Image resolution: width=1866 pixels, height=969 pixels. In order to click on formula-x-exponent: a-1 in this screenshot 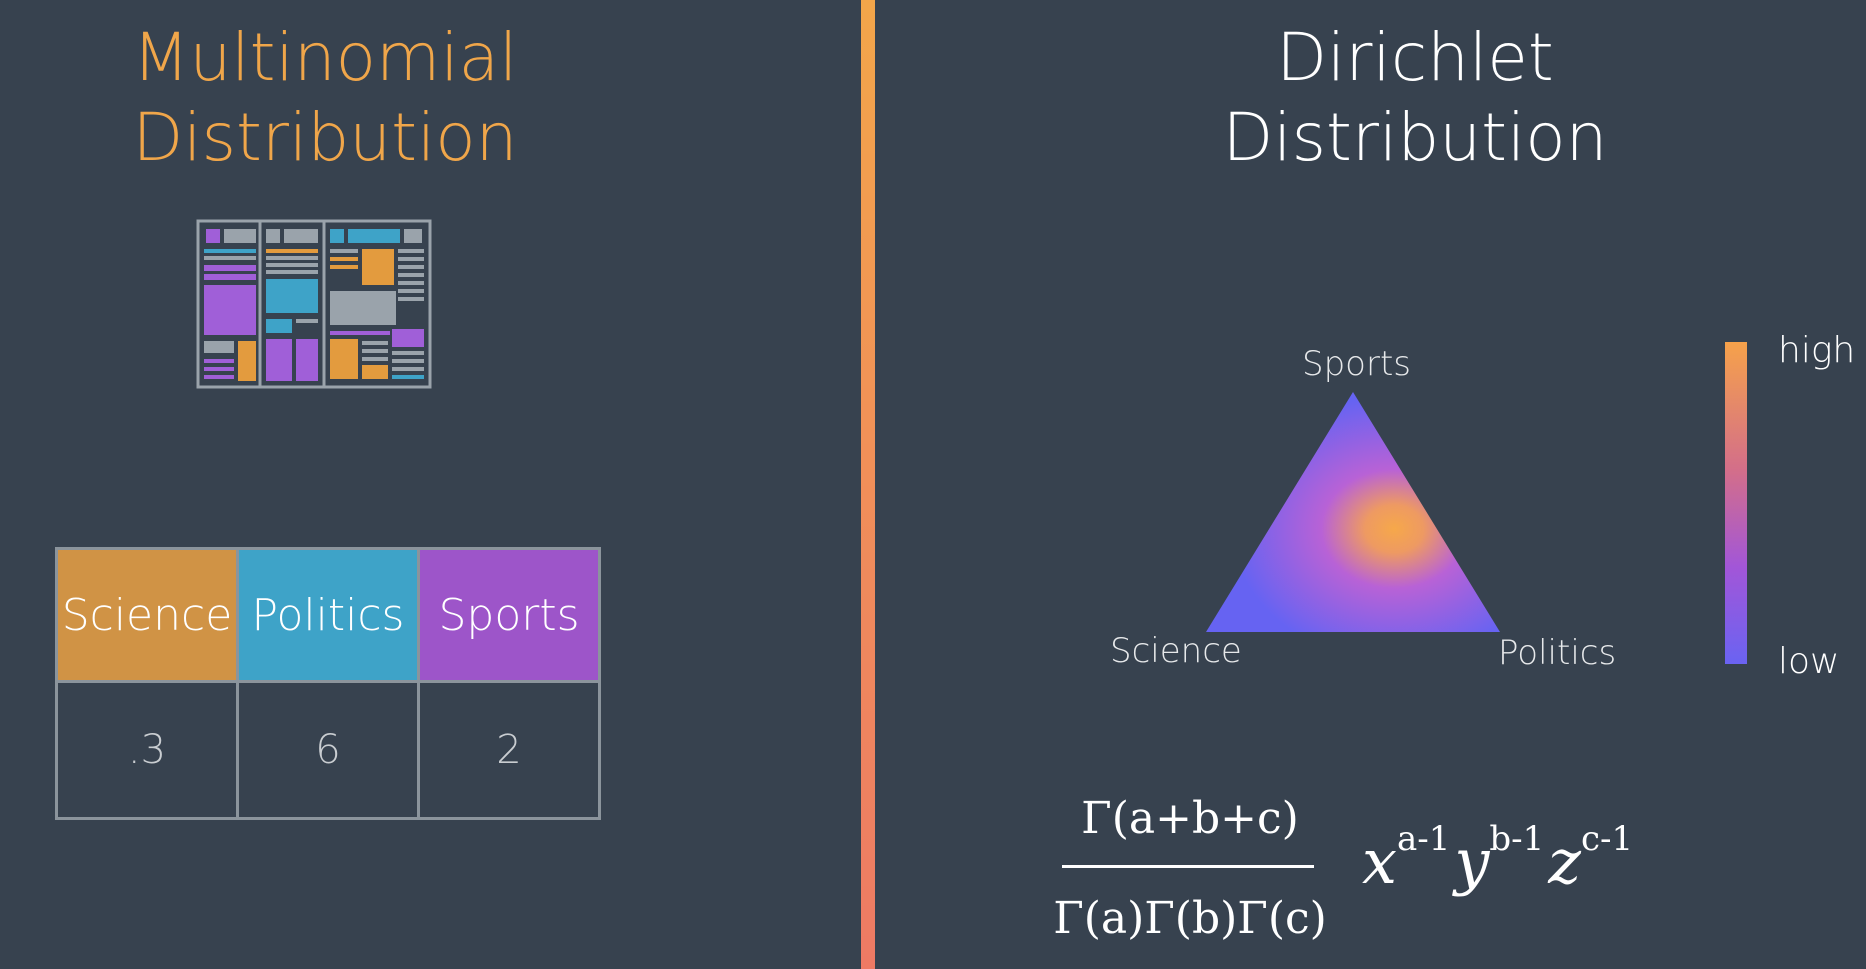, I will do `click(1423, 839)`.